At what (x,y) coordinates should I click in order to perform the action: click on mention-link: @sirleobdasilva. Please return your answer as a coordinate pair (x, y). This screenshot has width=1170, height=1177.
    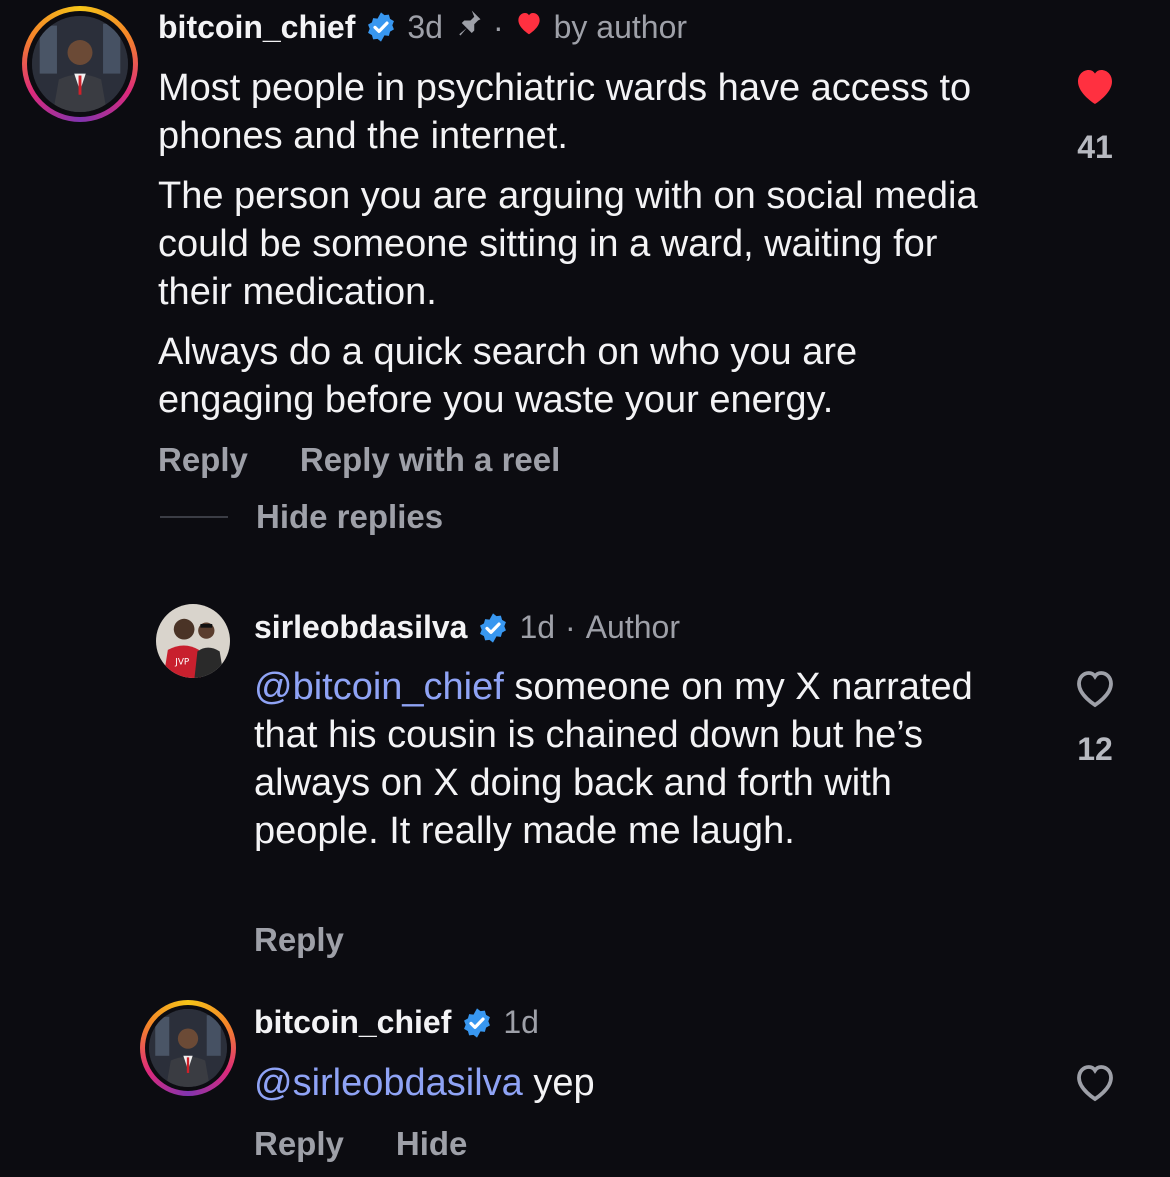
    Looking at the image, I should click on (388, 1083).